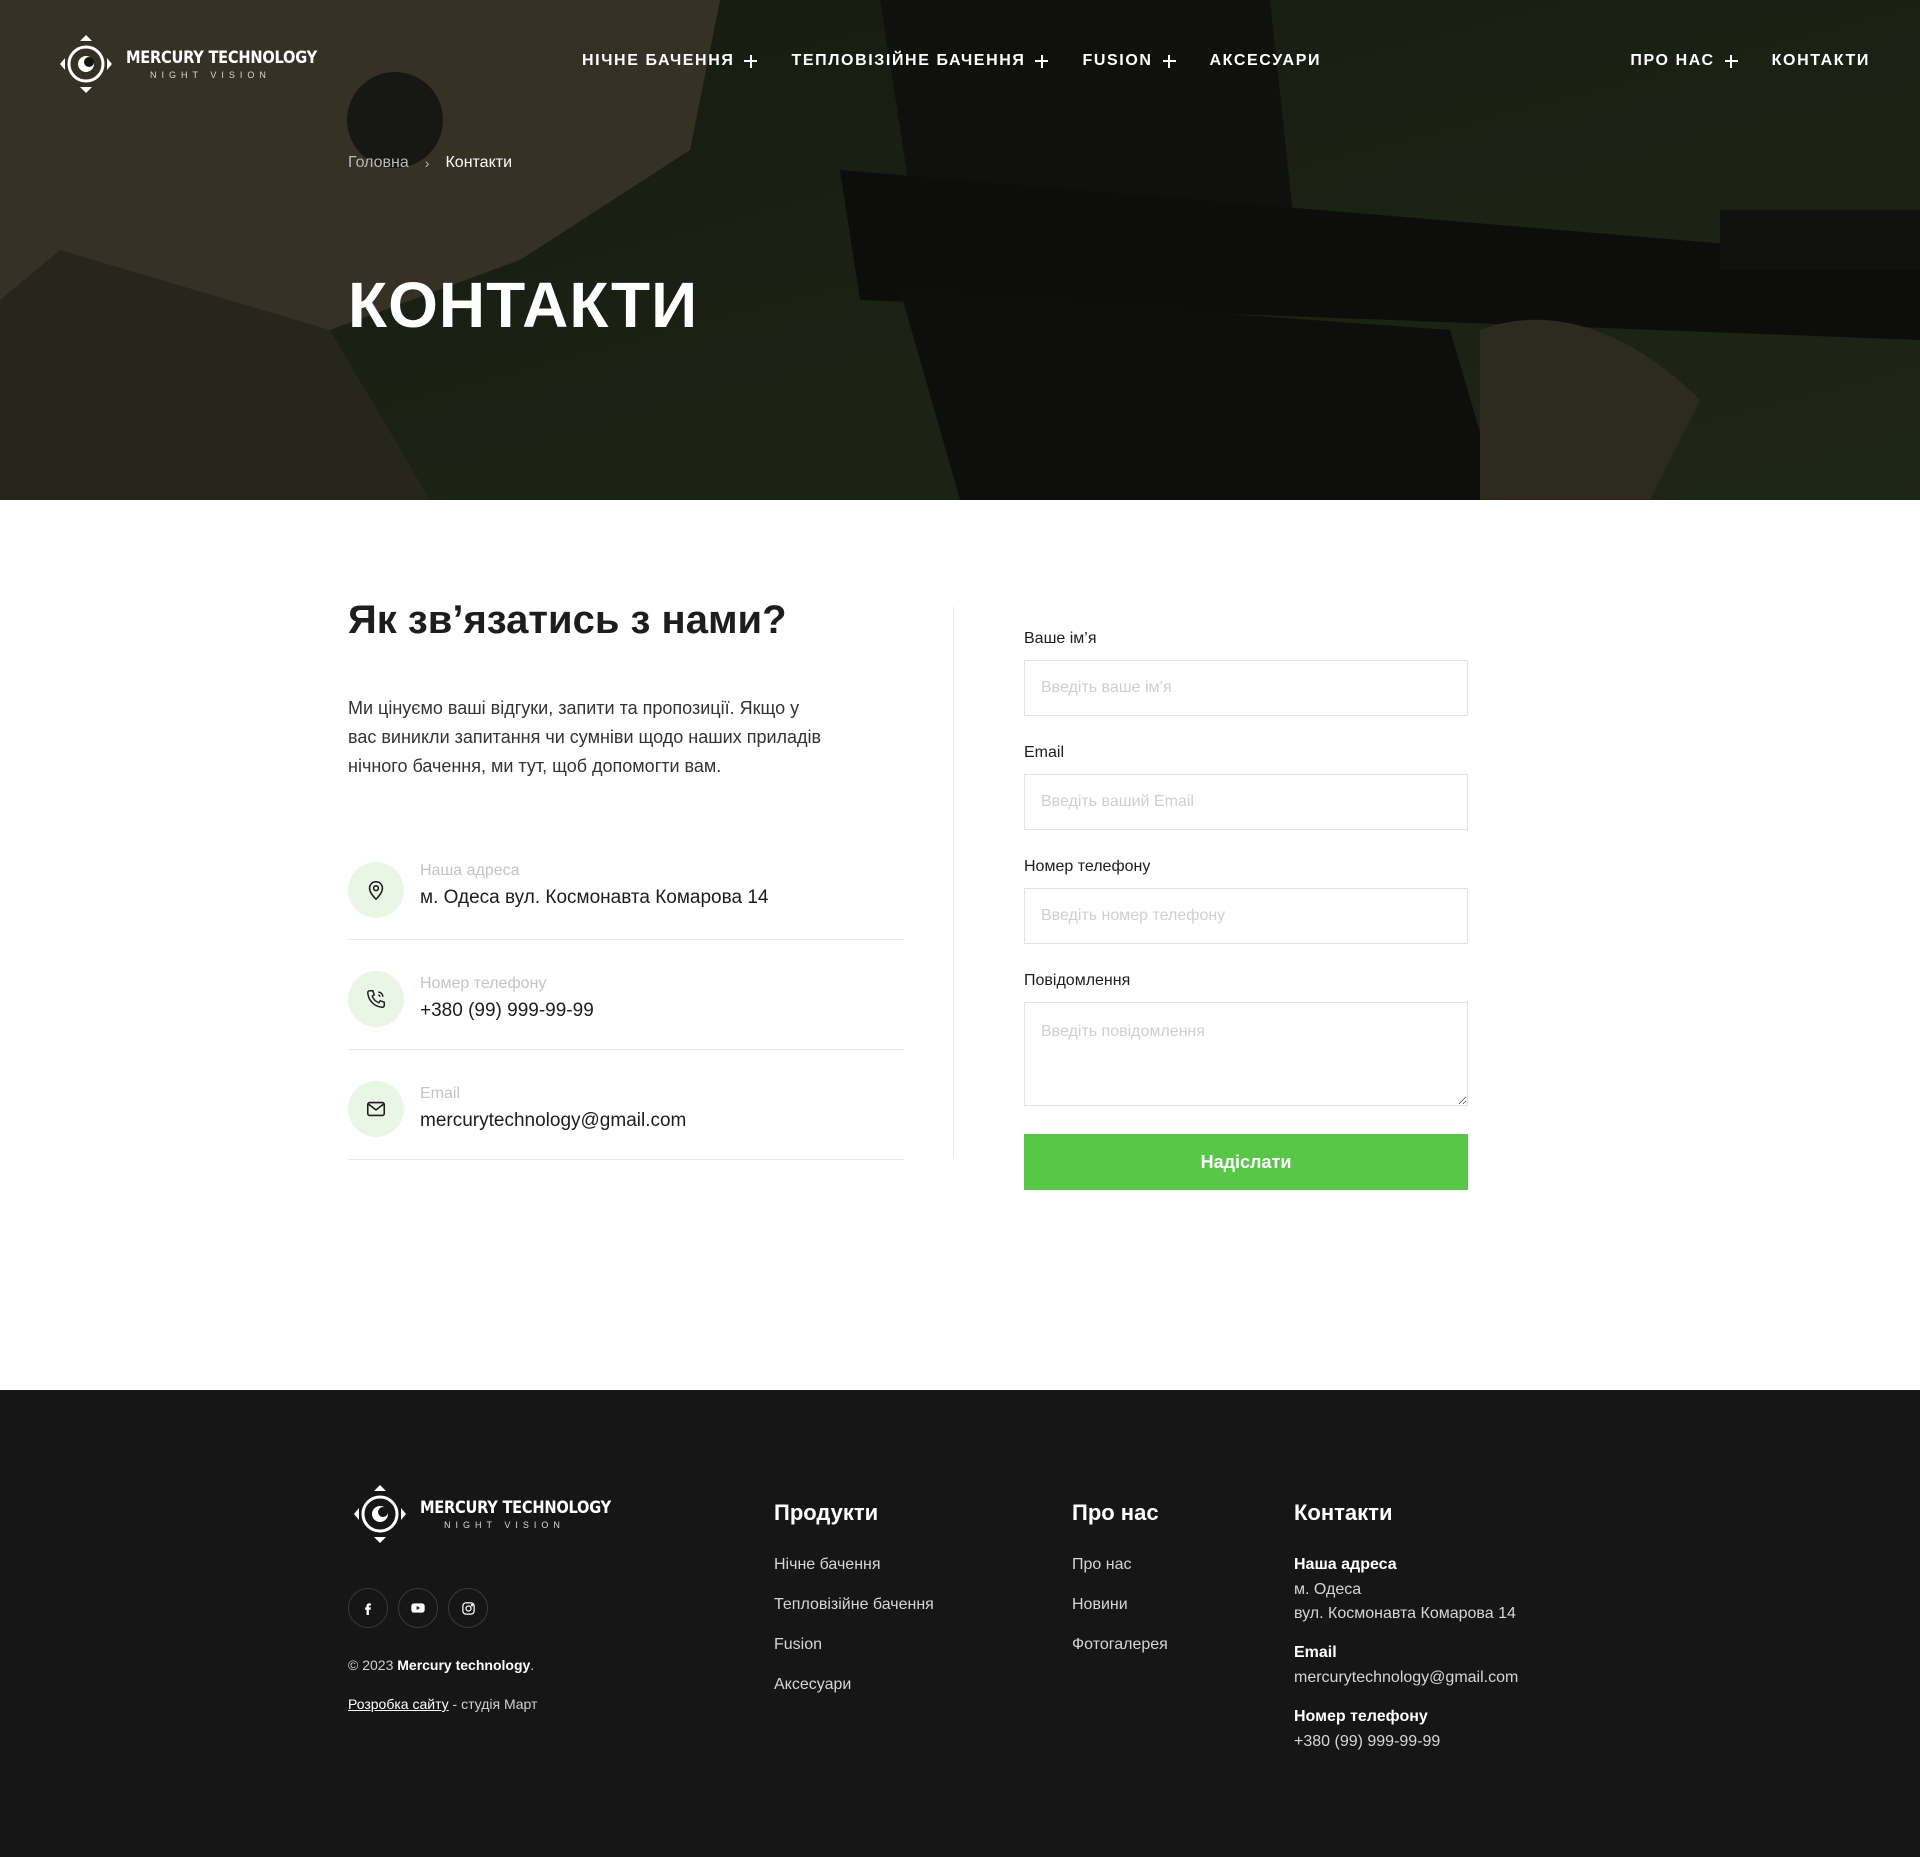 This screenshot has width=1920, height=1857. I want to click on secondary-nav: ПРО НАС КОНТАКТИ, so click(1750, 61).